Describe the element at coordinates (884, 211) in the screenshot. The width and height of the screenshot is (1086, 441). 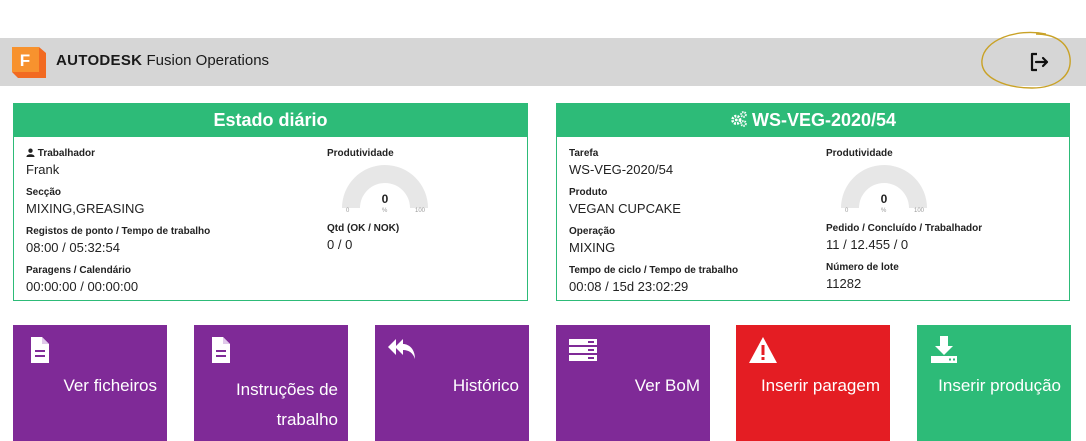
I see `job-gauge-unit: %` at that location.